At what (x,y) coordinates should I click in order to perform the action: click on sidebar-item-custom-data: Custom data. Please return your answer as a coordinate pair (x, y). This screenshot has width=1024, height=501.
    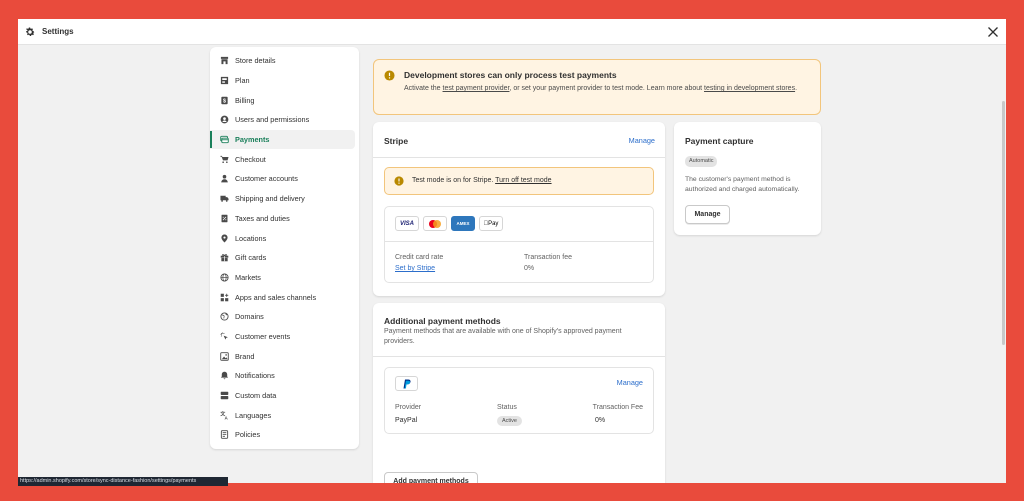
    Looking at the image, I should click on (282, 396).